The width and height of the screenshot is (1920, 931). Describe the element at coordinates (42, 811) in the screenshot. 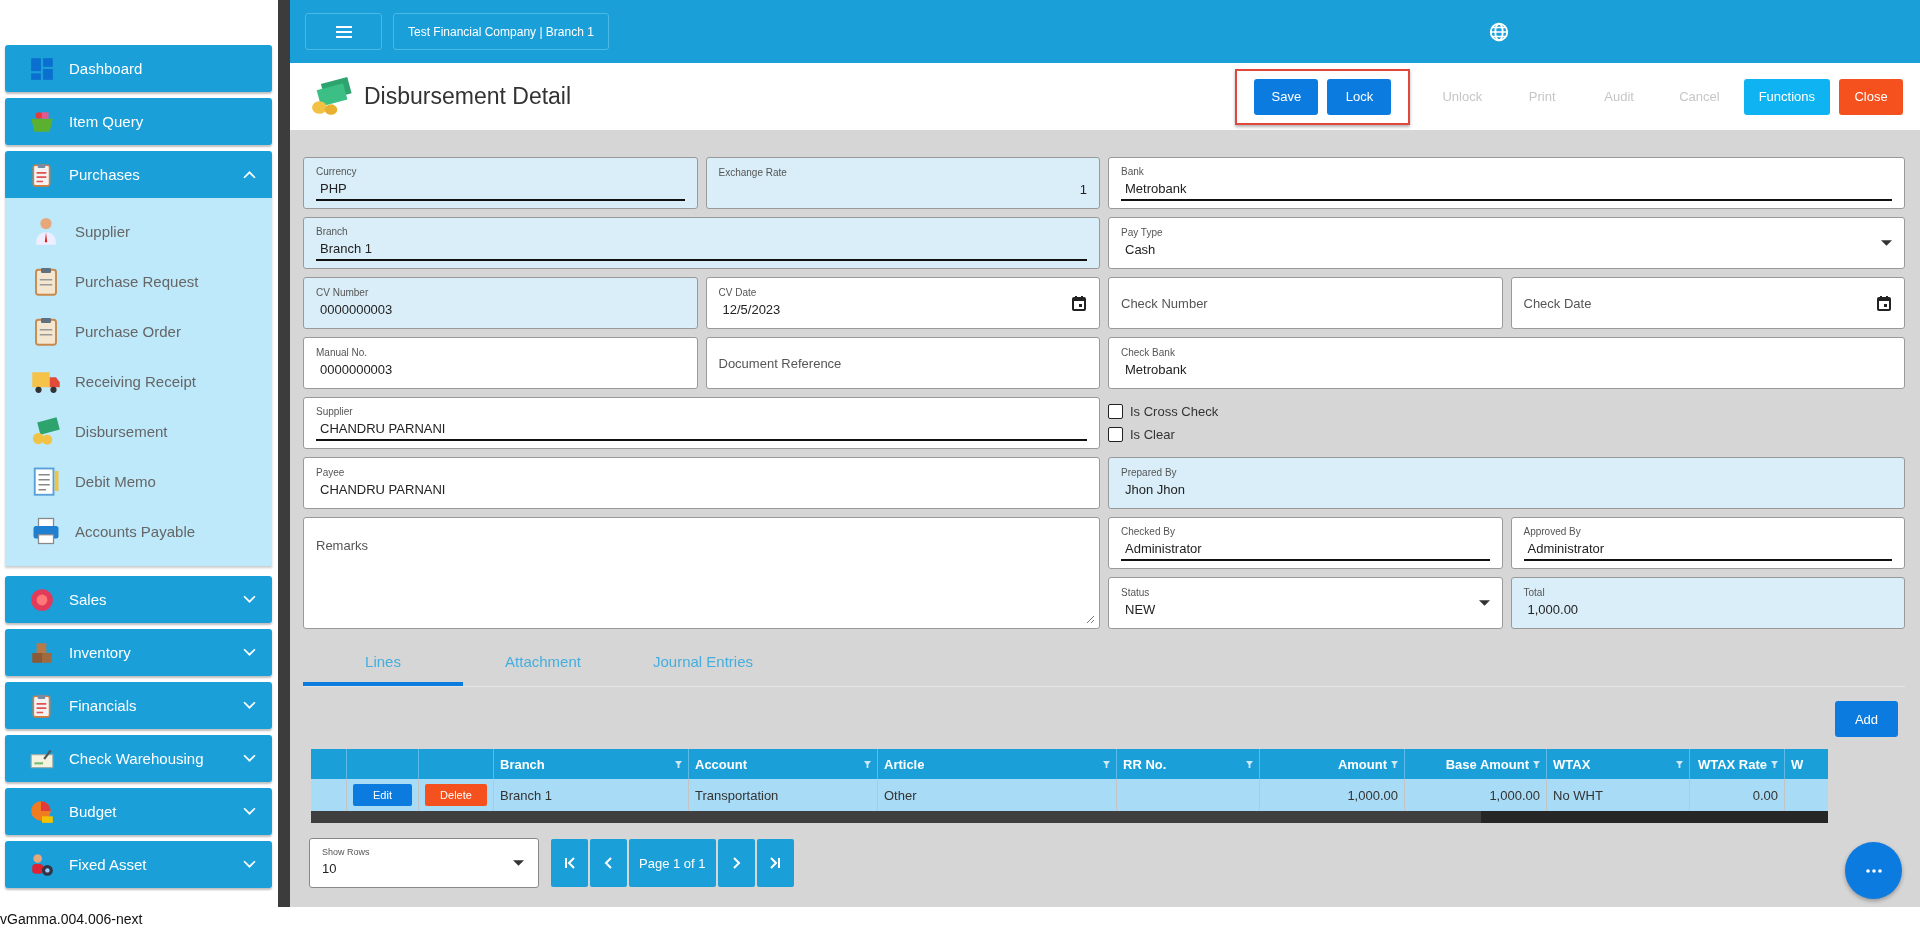

I see `pie-icon` at that location.